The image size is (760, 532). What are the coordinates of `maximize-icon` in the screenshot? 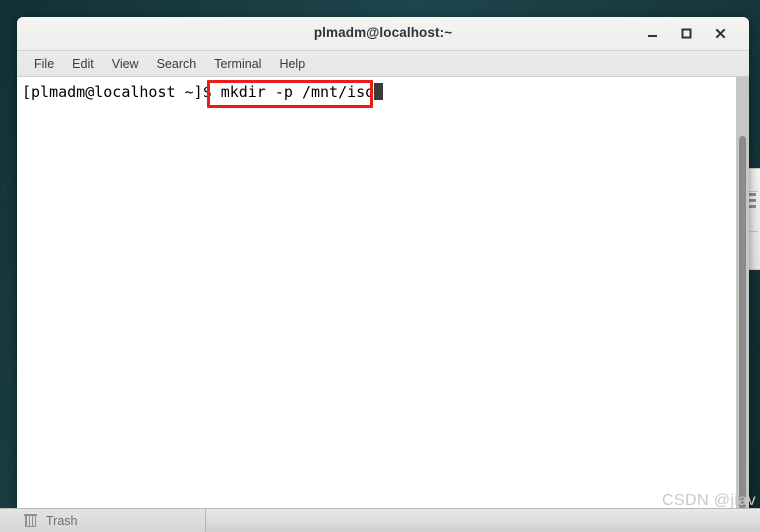 It's located at (686, 33).